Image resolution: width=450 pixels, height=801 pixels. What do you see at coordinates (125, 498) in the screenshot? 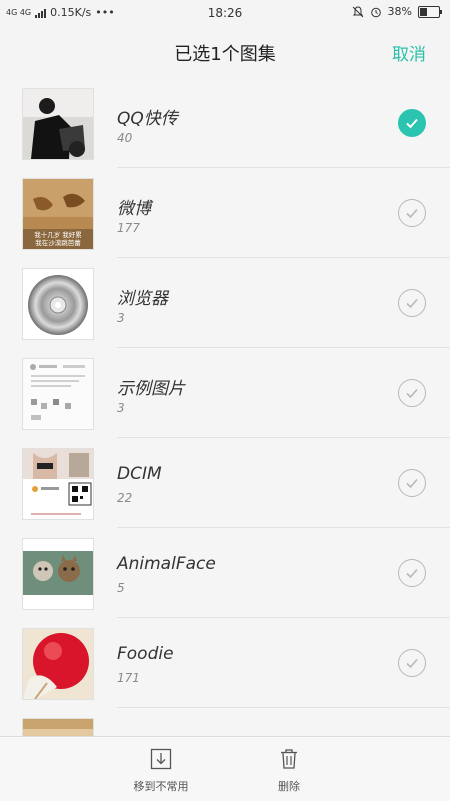
I see `album-count: 22` at bounding box center [125, 498].